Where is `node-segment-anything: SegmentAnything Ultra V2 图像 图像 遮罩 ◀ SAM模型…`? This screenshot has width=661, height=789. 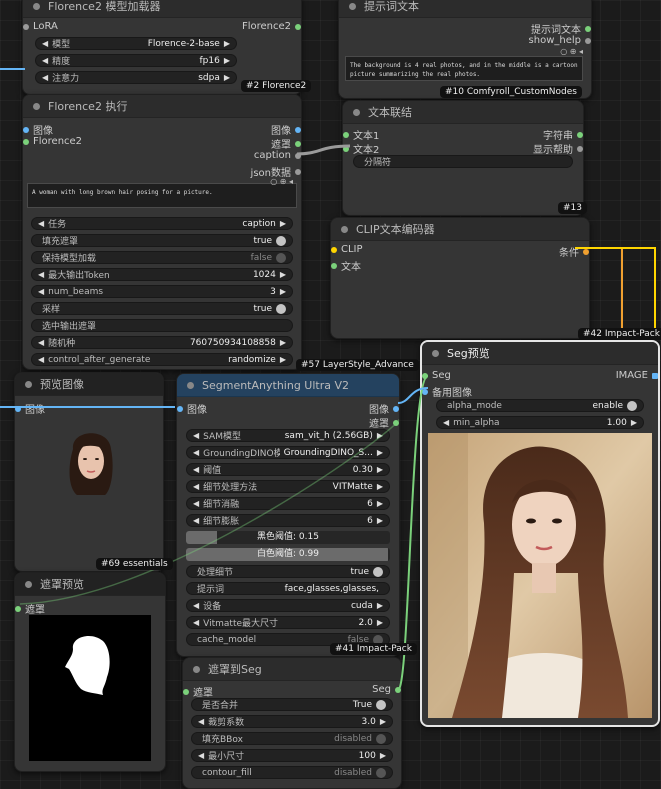 node-segment-anything: SegmentAnything Ultra V2 图像 图像 遮罩 ◀ SAM模型… is located at coordinates (288, 515).